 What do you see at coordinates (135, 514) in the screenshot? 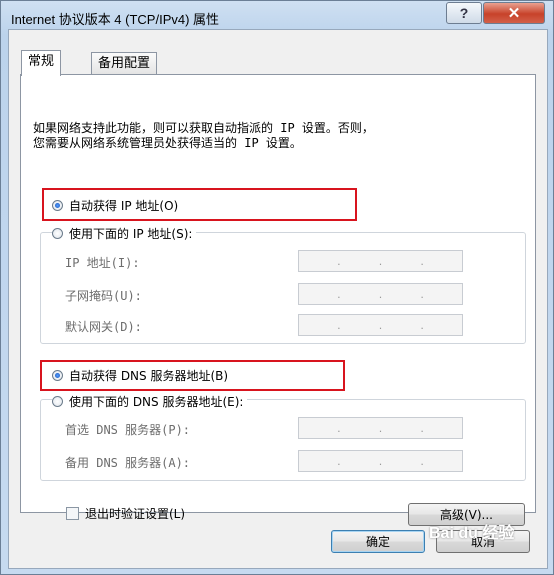
I see `validate-settings-label: 退出时验证设置(L)` at bounding box center [135, 514].